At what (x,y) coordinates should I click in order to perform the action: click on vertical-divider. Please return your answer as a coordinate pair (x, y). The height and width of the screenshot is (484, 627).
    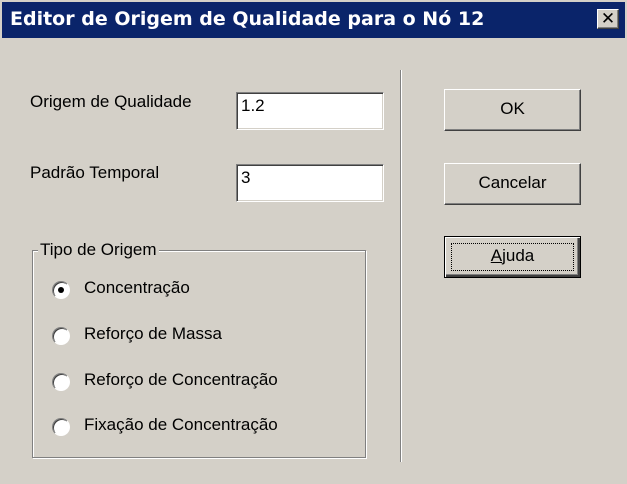
    Looking at the image, I should click on (401, 266).